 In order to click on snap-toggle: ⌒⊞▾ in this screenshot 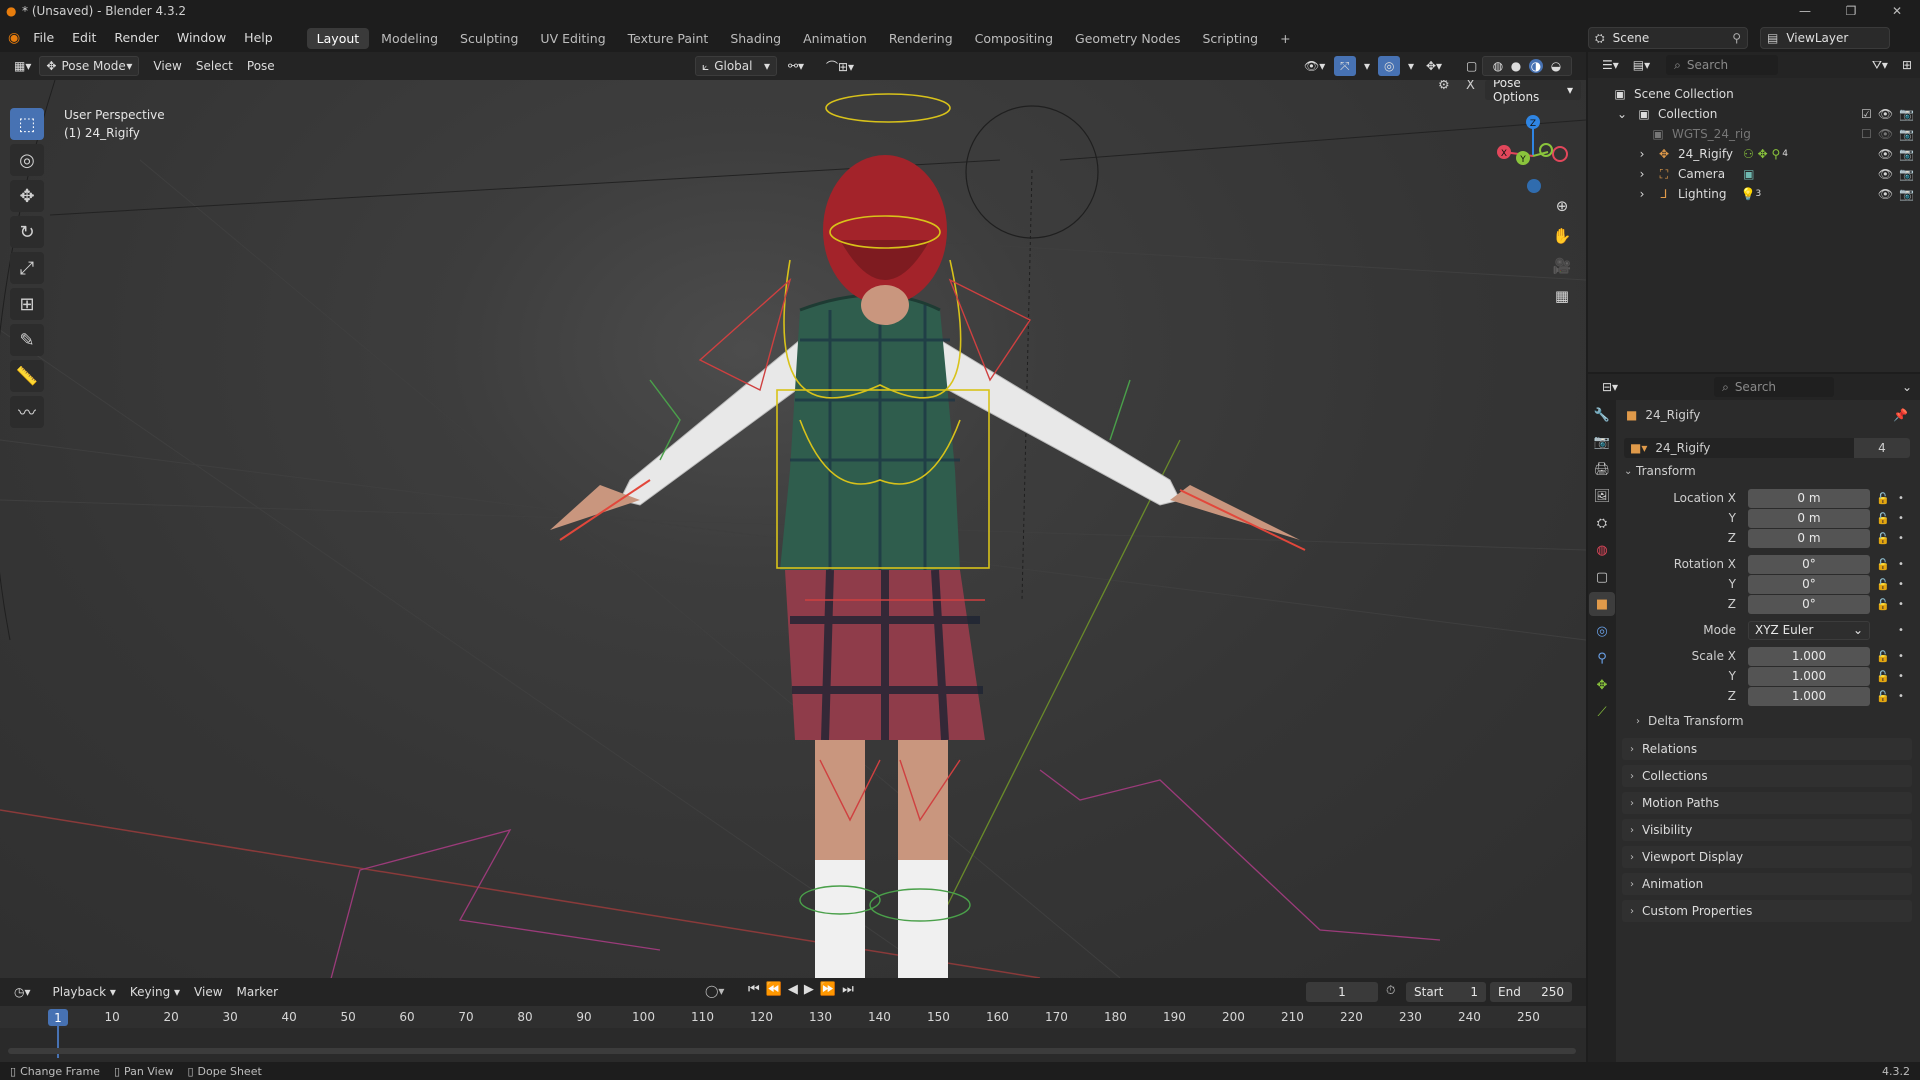, I will do `click(840, 66)`.